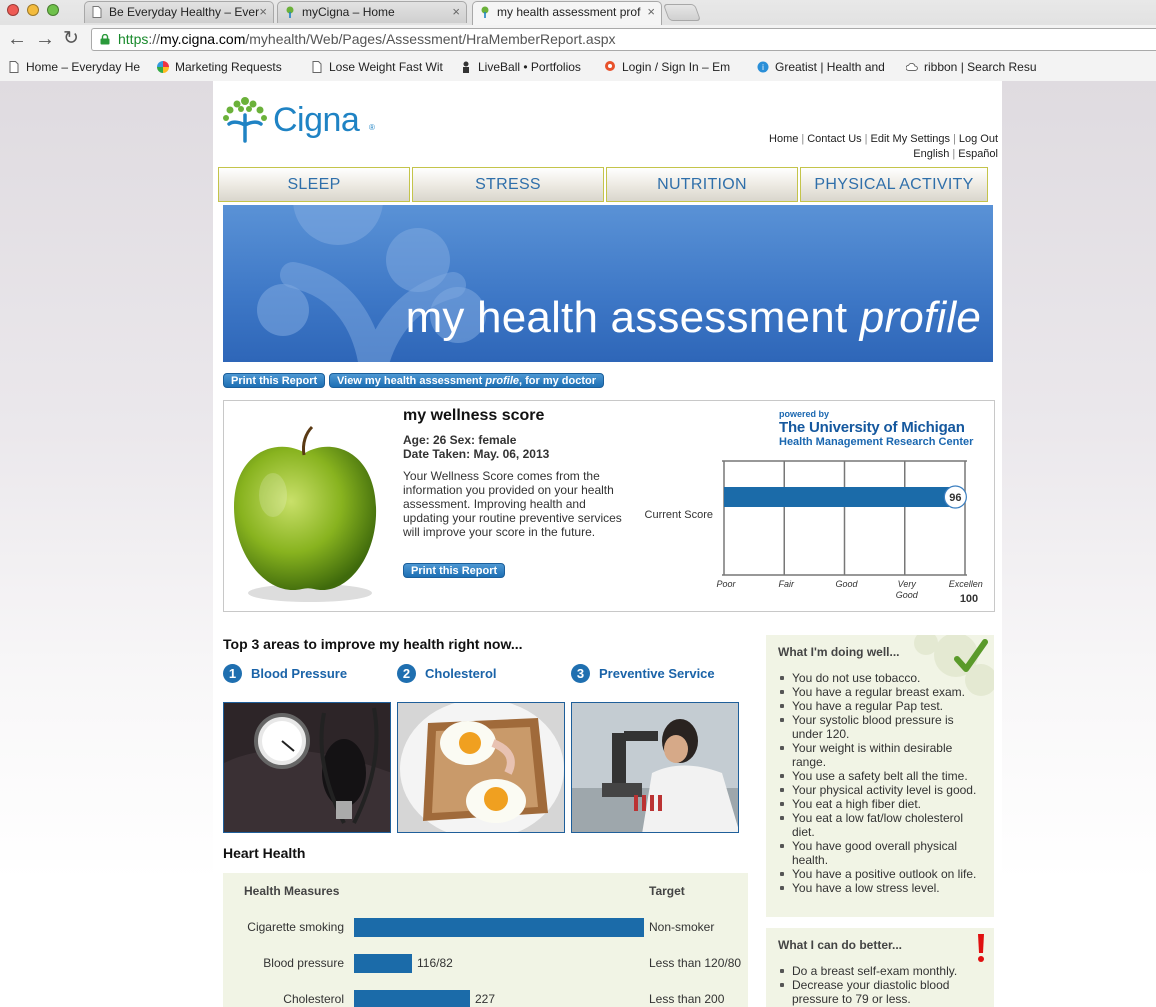 The image size is (1156, 1007). I want to click on improve-link-blood-pressure: Blood Pressure, so click(299, 673).